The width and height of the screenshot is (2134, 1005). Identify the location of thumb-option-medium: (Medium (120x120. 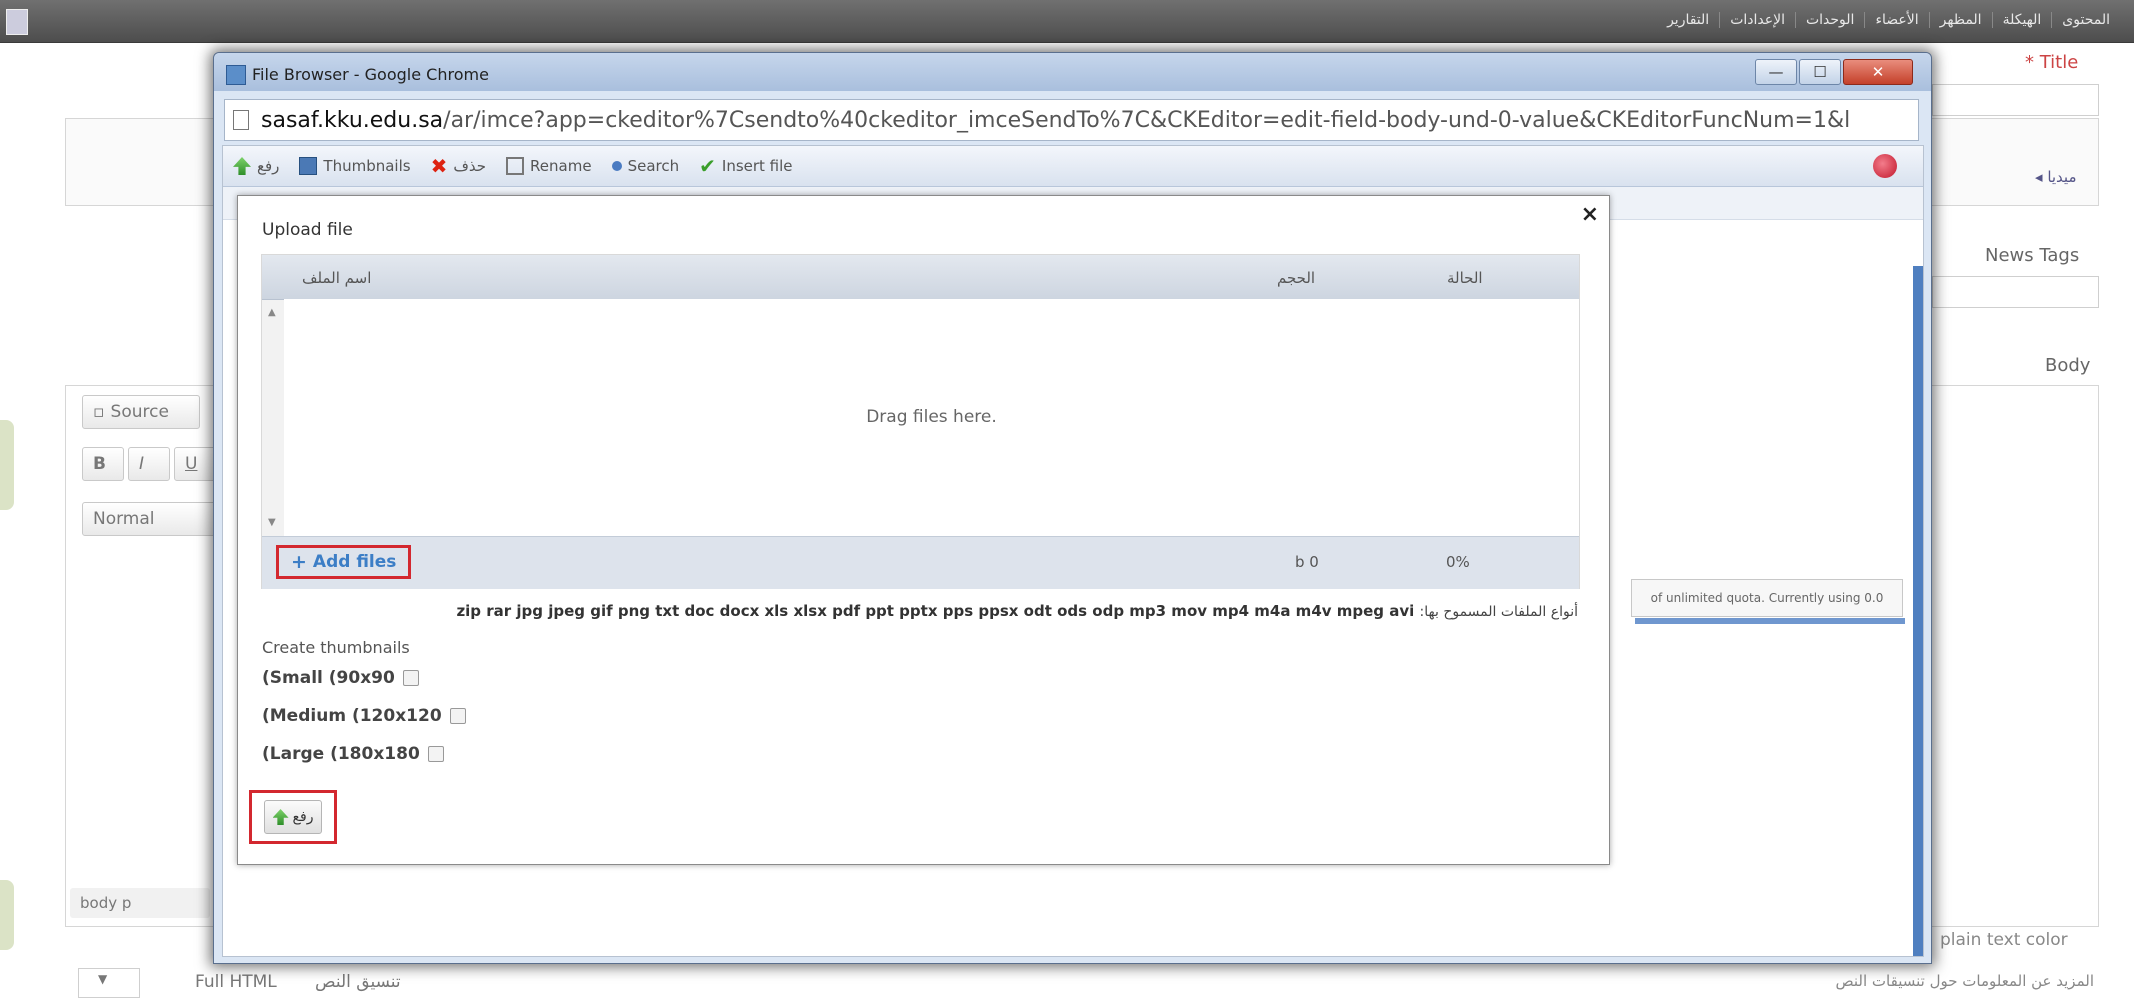
(364, 716).